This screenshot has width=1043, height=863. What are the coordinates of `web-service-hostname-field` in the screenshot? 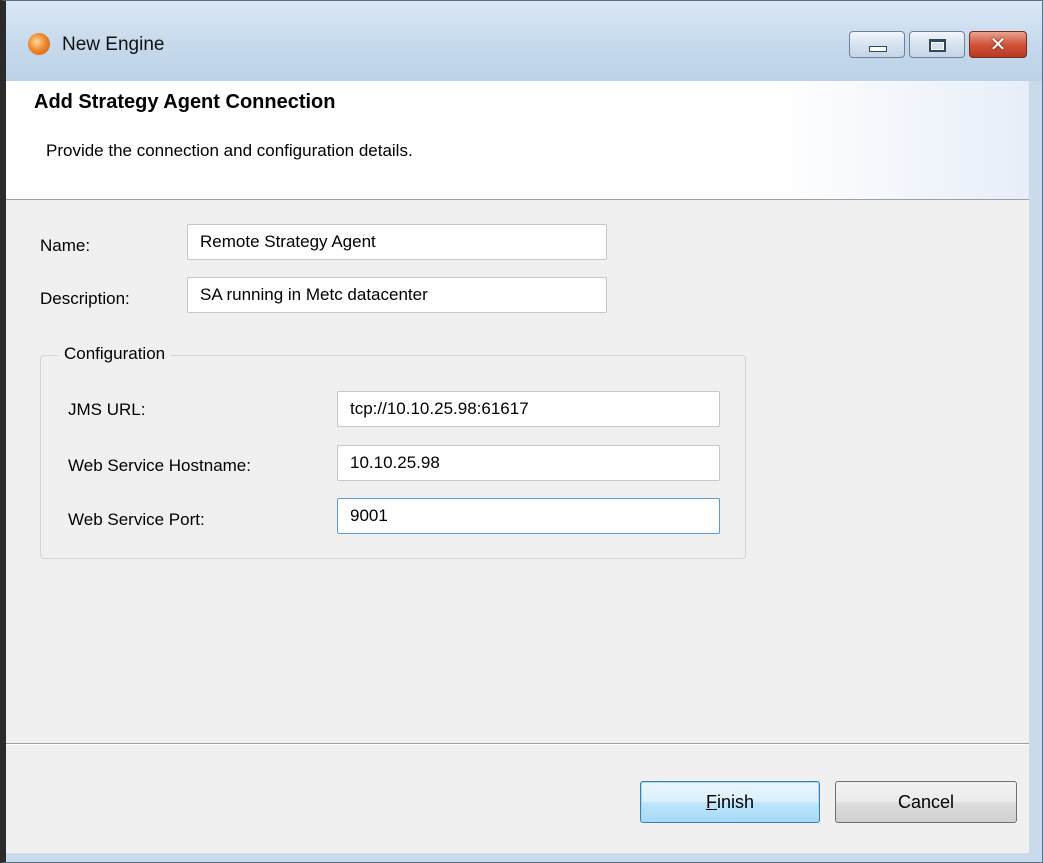 It's located at (528, 463).